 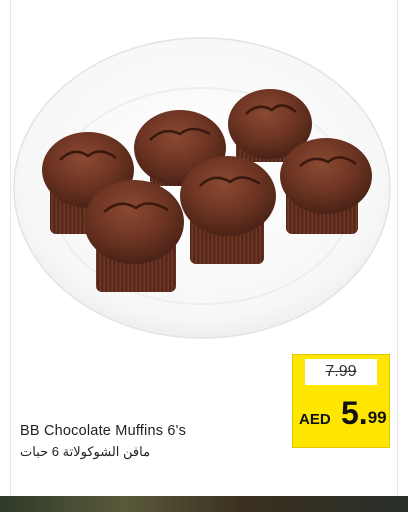 I want to click on product-name-ar: مافن الشوكولاتة 6 حبات, so click(x=85, y=452).